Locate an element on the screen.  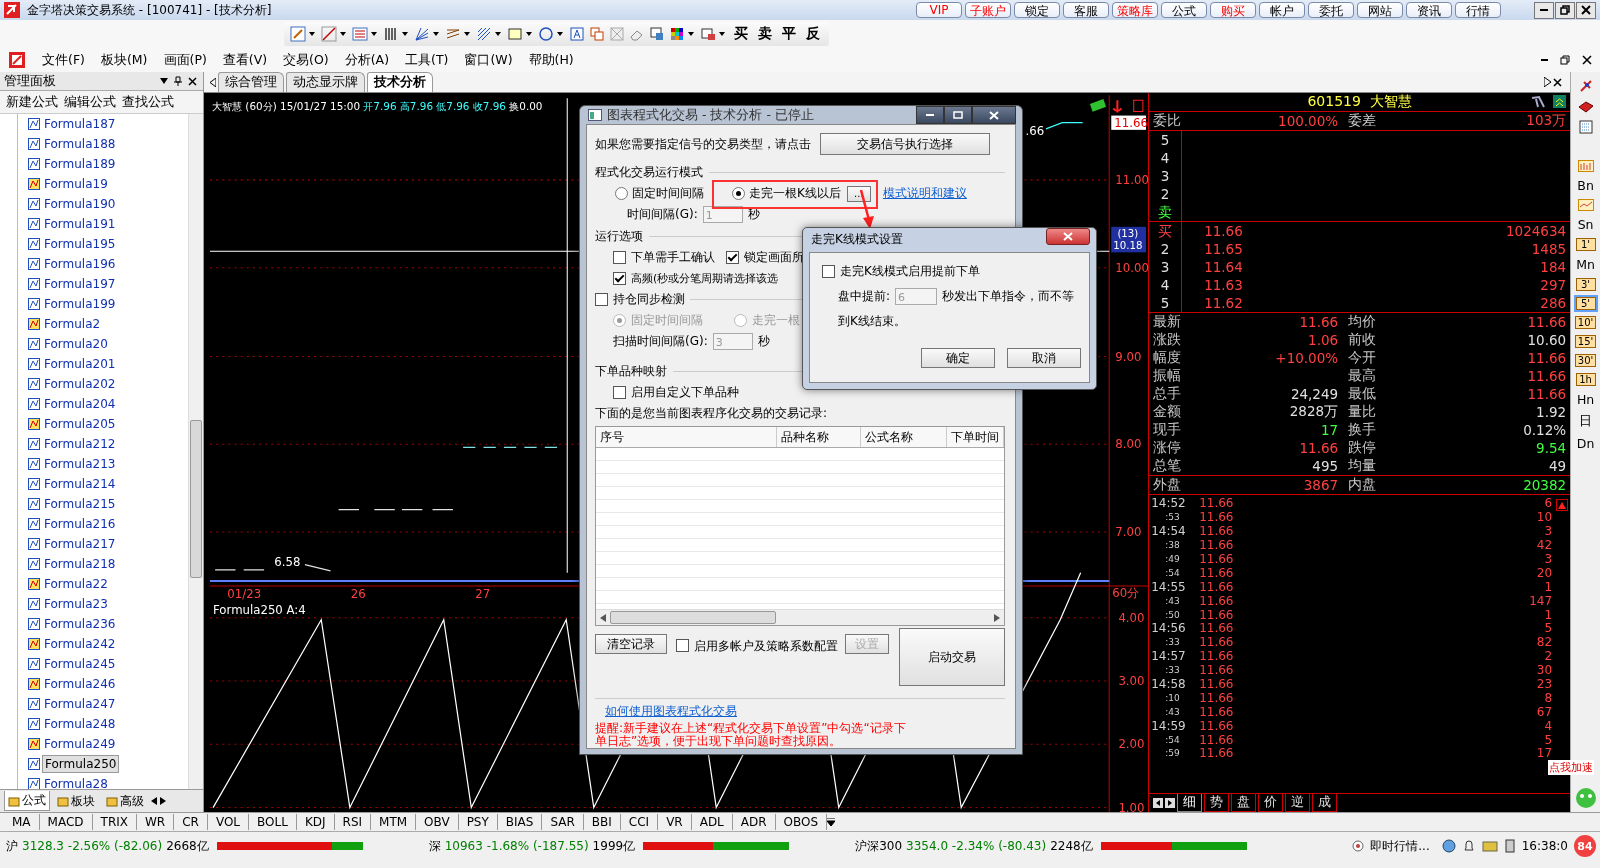
formula-item: Formula188 is located at coordinates (80, 144).